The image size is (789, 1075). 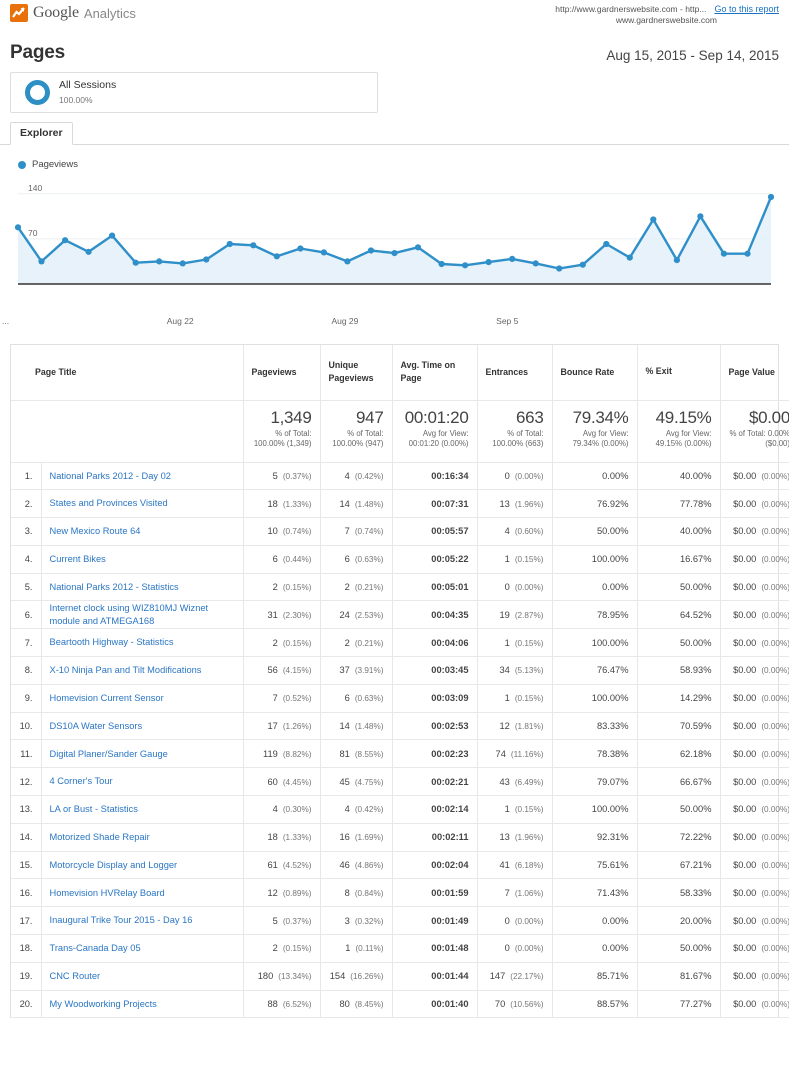 What do you see at coordinates (282, 976) in the screenshot?
I see `row-pageviews: 180 (13.34%)` at bounding box center [282, 976].